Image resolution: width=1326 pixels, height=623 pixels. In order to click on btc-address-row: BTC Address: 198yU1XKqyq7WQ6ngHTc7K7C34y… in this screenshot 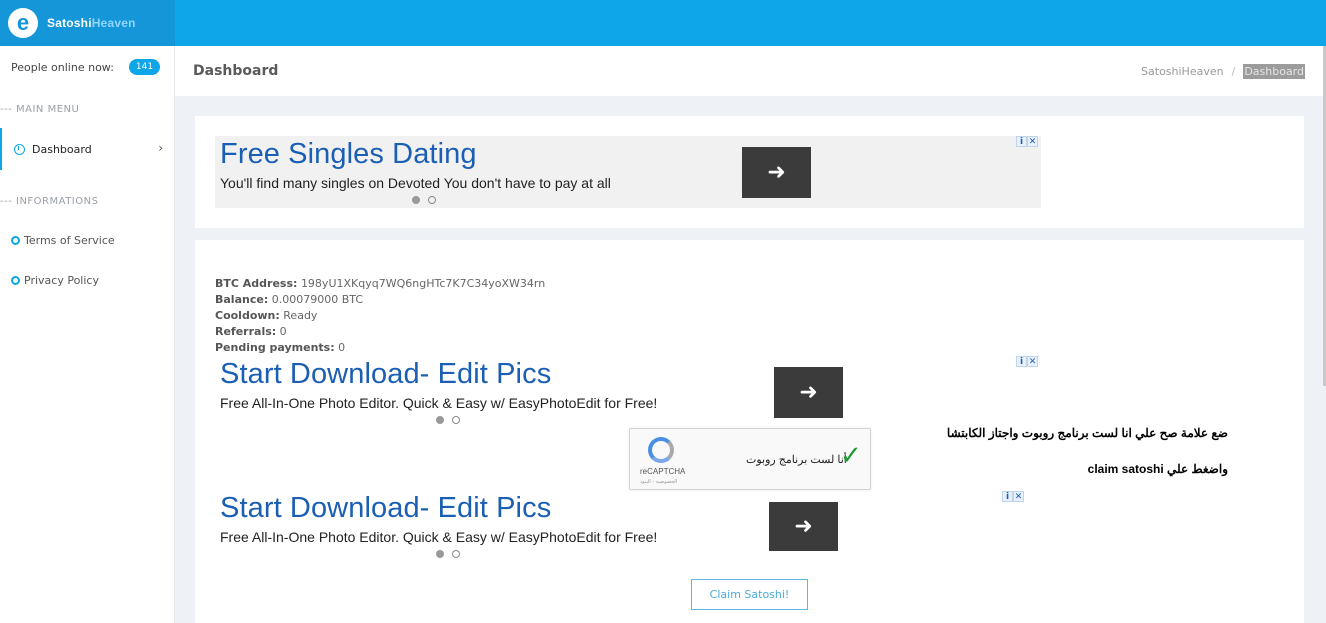, I will do `click(380, 283)`.